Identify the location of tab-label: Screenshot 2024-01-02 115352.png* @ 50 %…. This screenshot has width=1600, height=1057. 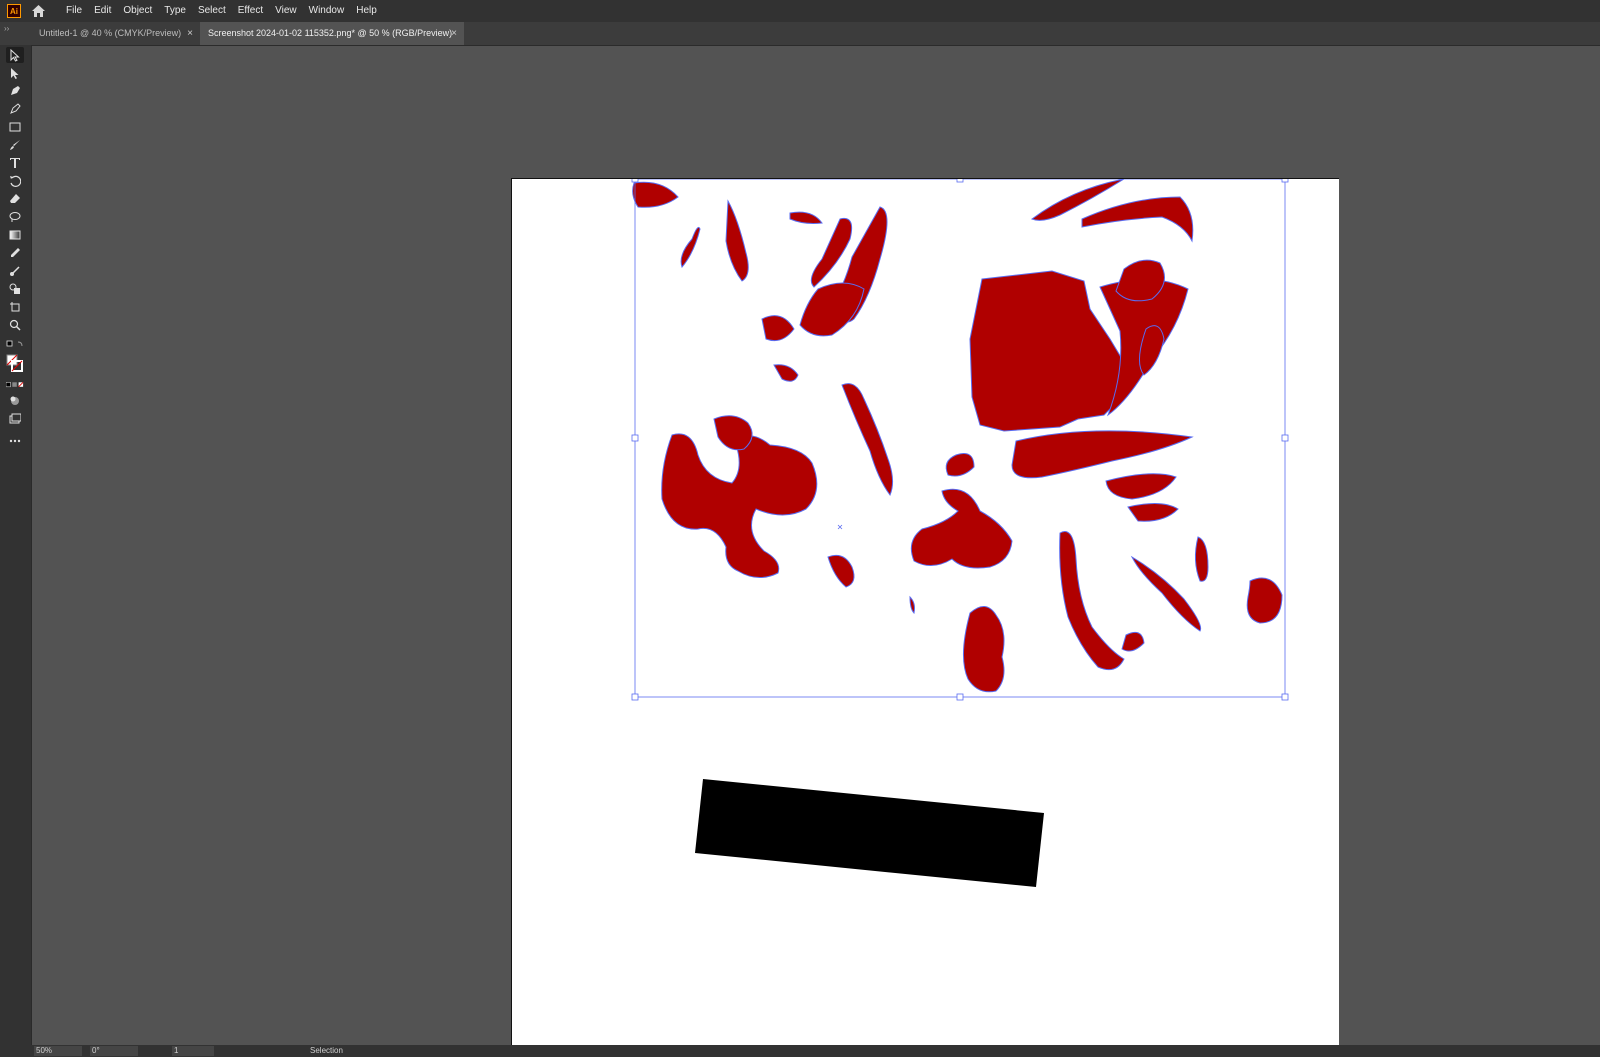
(330, 33).